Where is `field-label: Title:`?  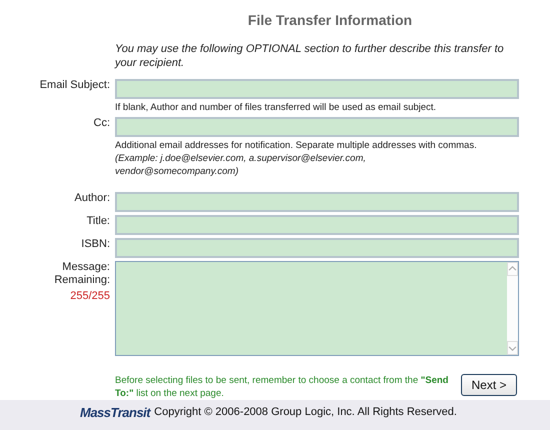
field-label: Title: is located at coordinates (98, 221).